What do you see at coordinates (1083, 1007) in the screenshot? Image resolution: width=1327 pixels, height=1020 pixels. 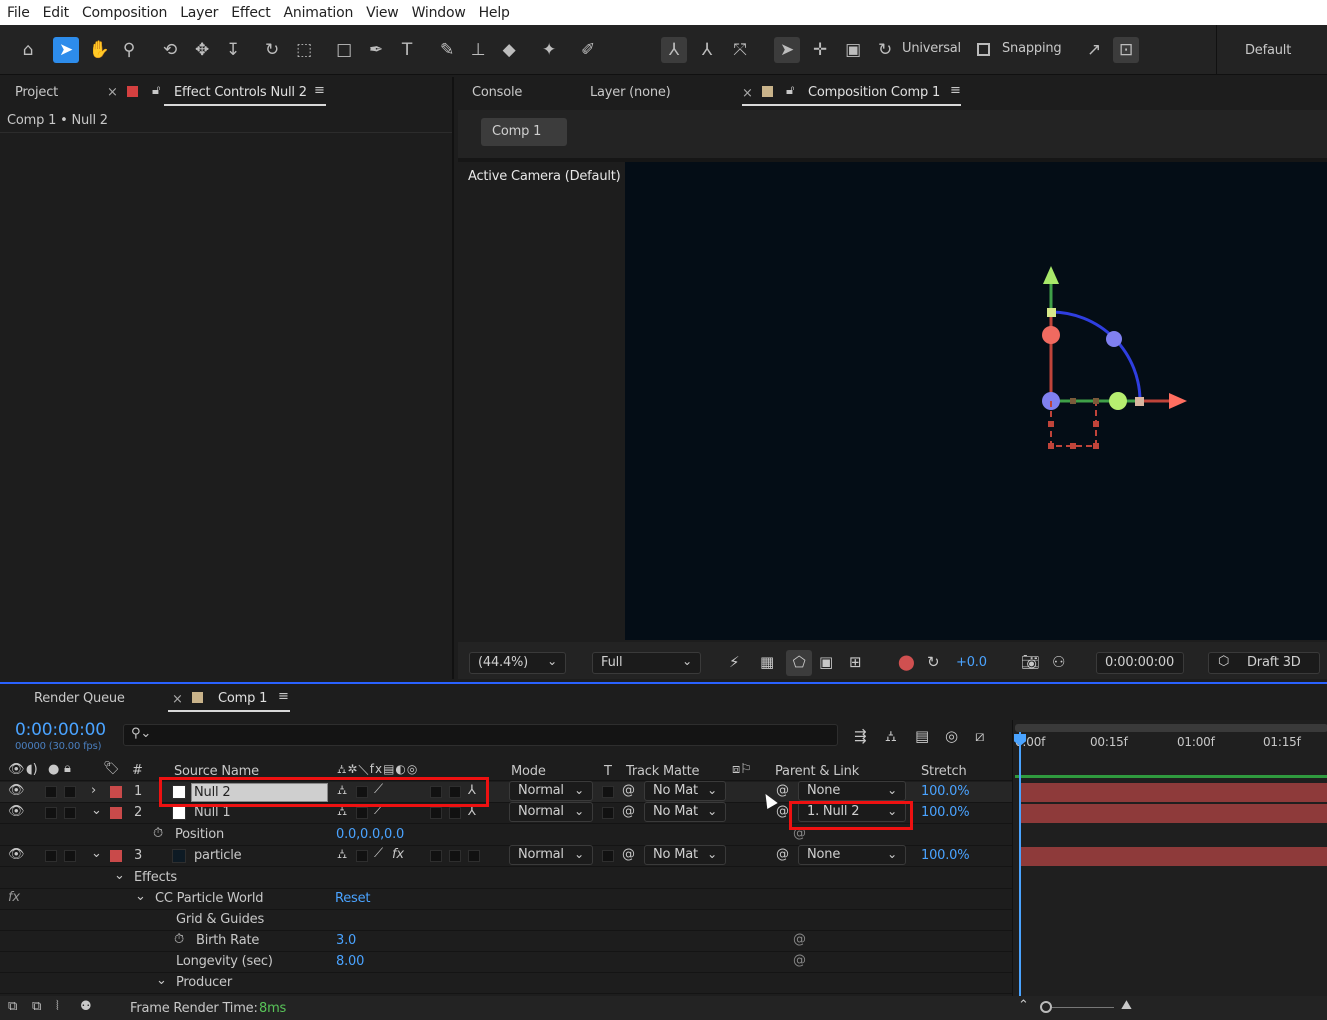 I see `zoom-slider-track` at bounding box center [1083, 1007].